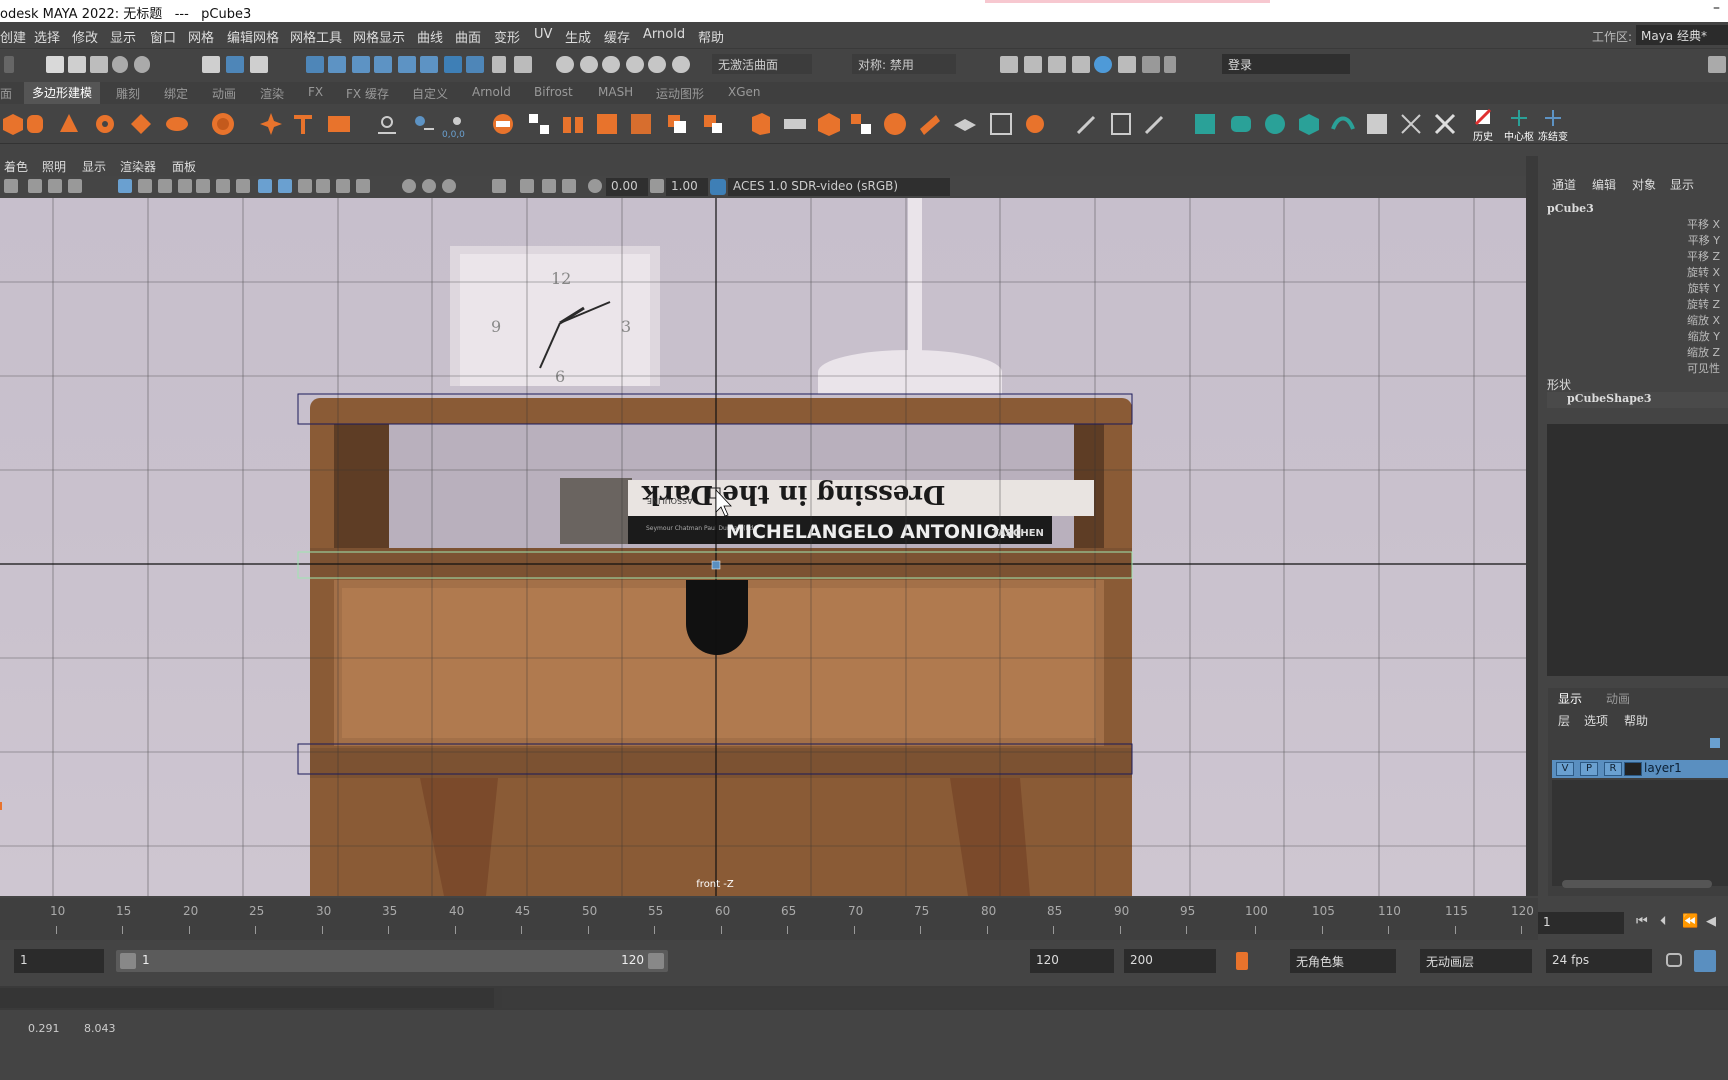 This screenshot has width=1728, height=1080. Describe the element at coordinates (1682, 184) in the screenshot. I see `channel-tab-show: 显示` at that location.